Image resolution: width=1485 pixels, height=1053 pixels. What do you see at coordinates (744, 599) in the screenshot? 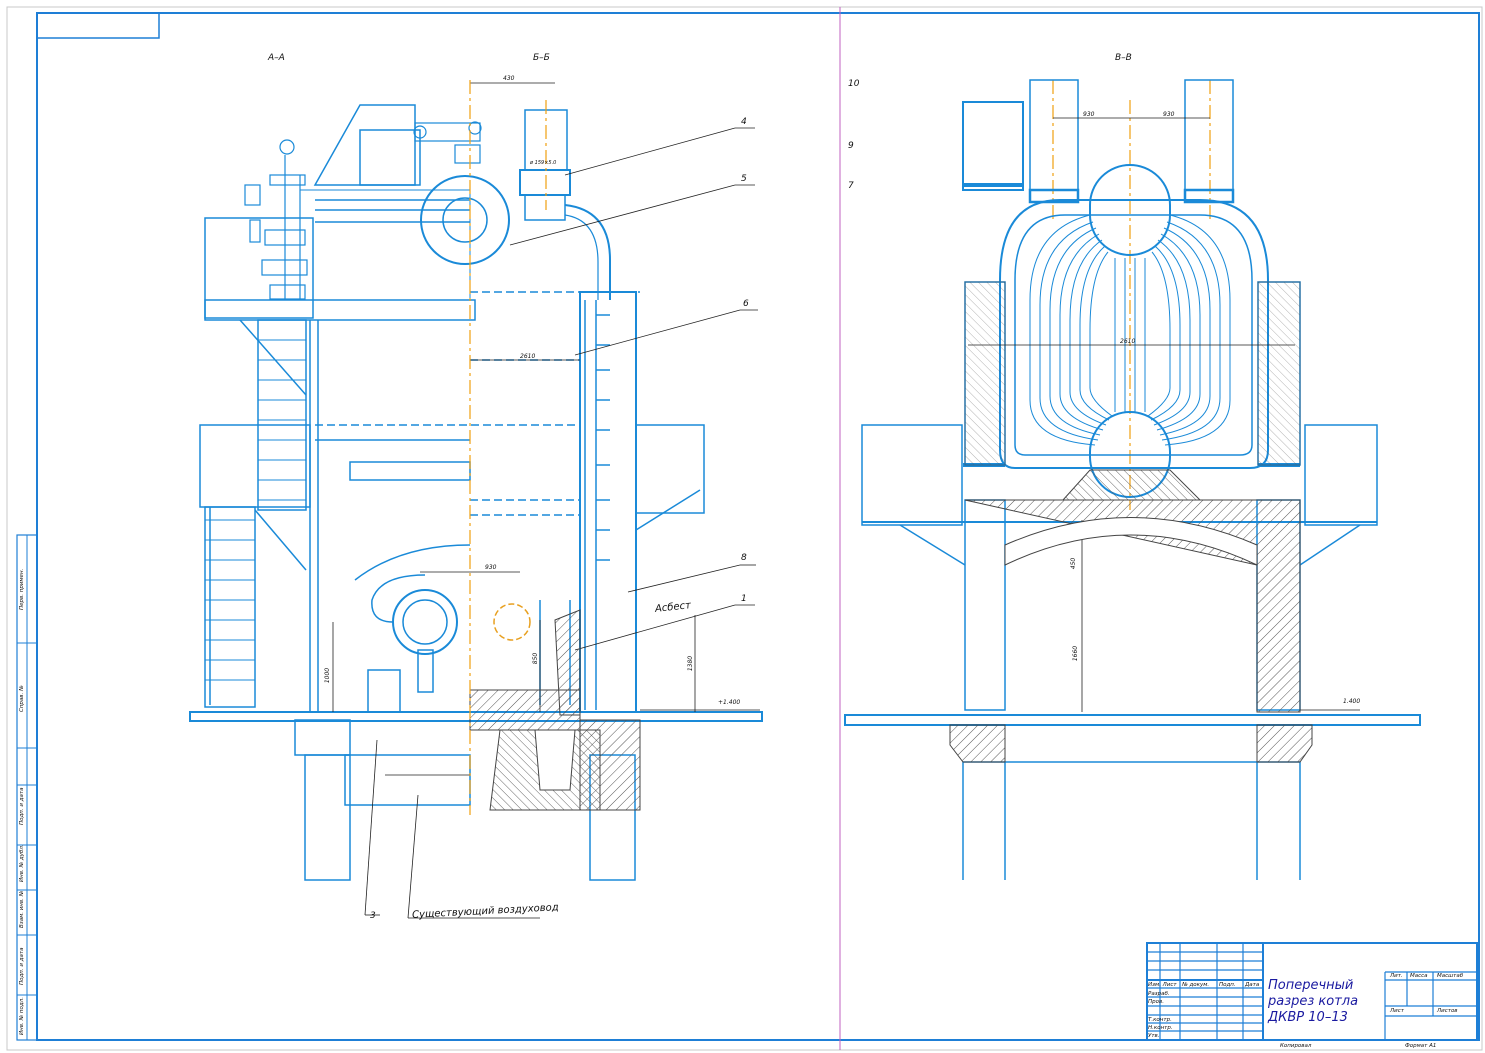
I see `callout-1: 1` at bounding box center [744, 599].